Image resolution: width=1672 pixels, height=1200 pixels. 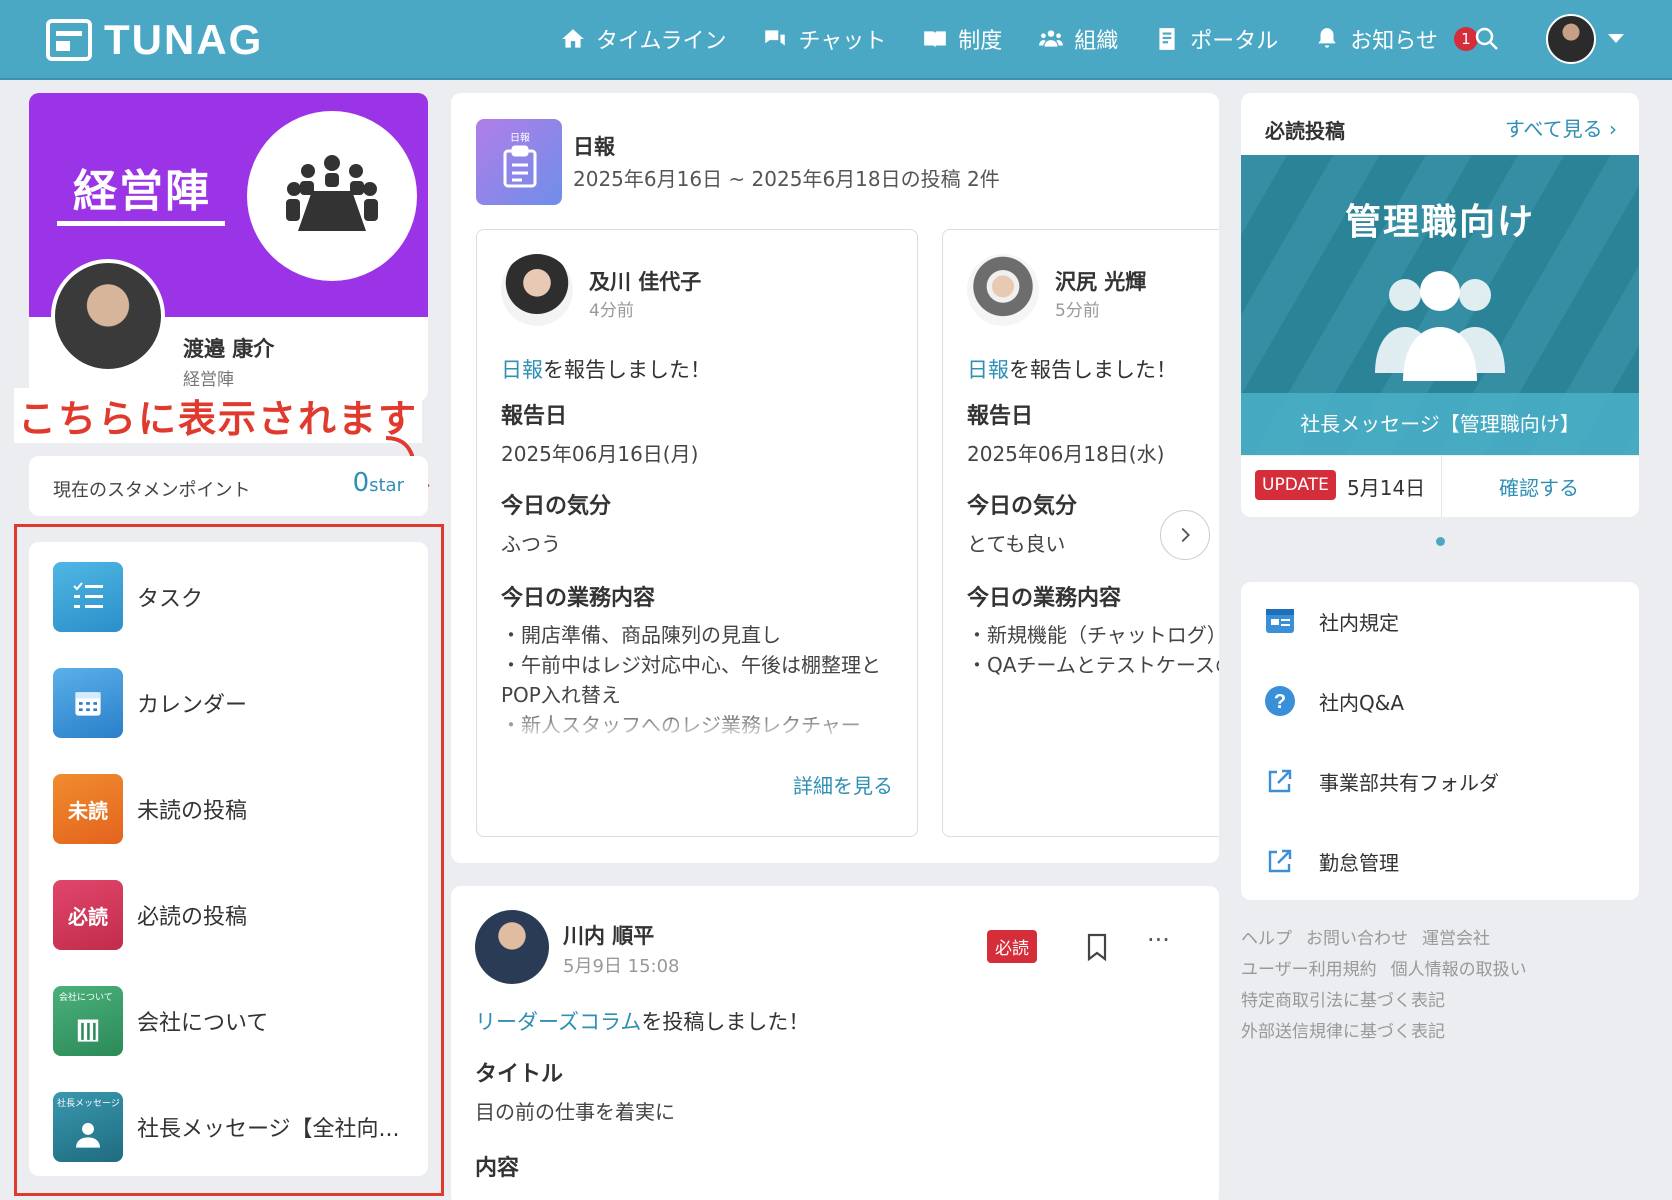 I want to click on footer-link-privacy: 個人情報の取扱い, so click(x=1459, y=970).